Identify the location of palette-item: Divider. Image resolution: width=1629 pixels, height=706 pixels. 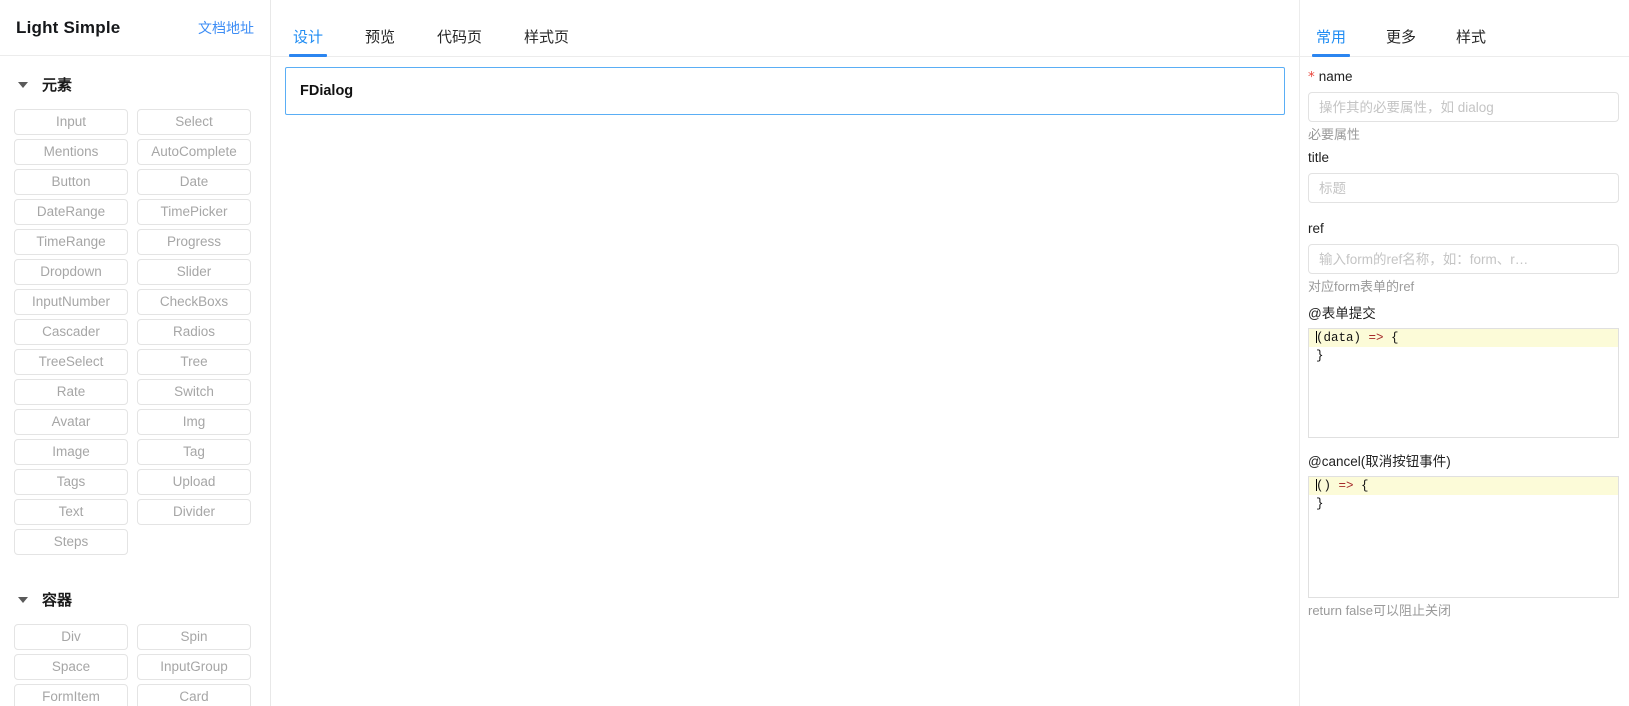
(194, 512).